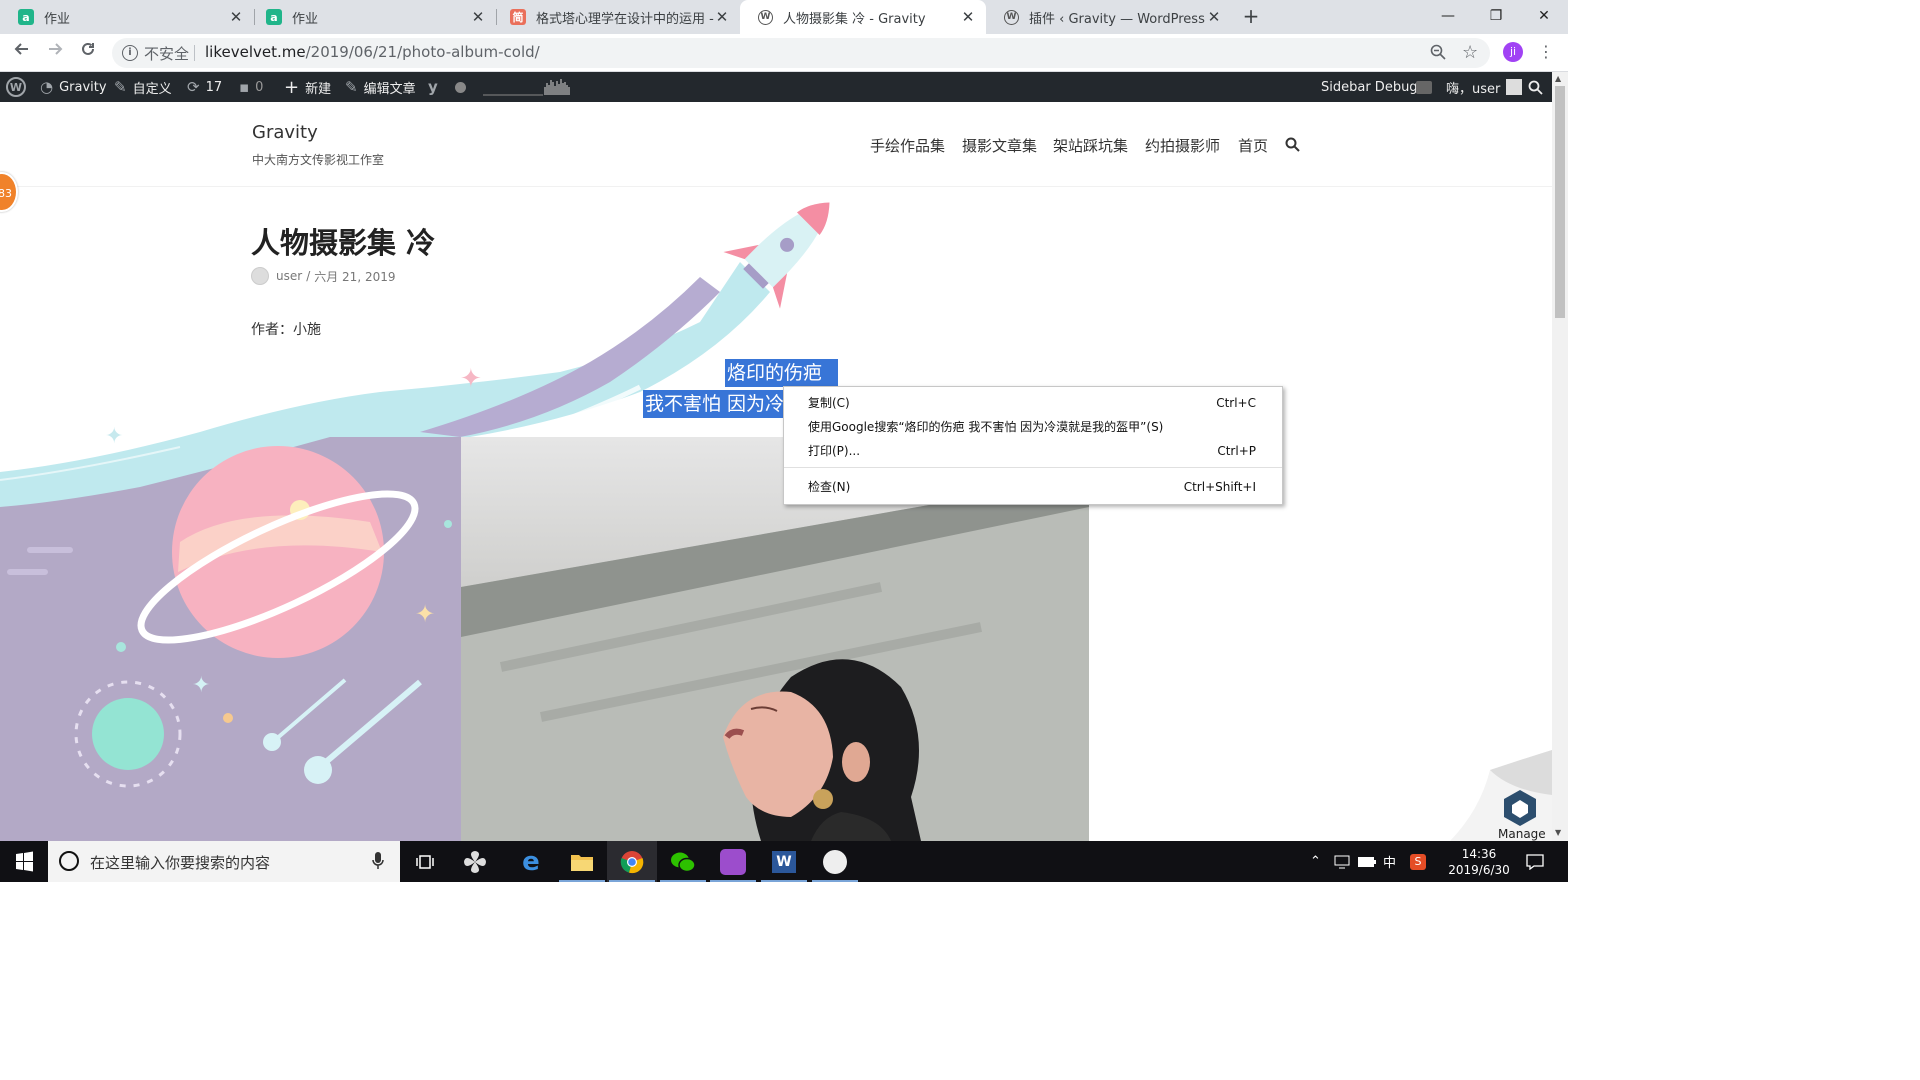 The image size is (1920, 1080). What do you see at coordinates (425, 861) in the screenshot?
I see `task-view-icon` at bounding box center [425, 861].